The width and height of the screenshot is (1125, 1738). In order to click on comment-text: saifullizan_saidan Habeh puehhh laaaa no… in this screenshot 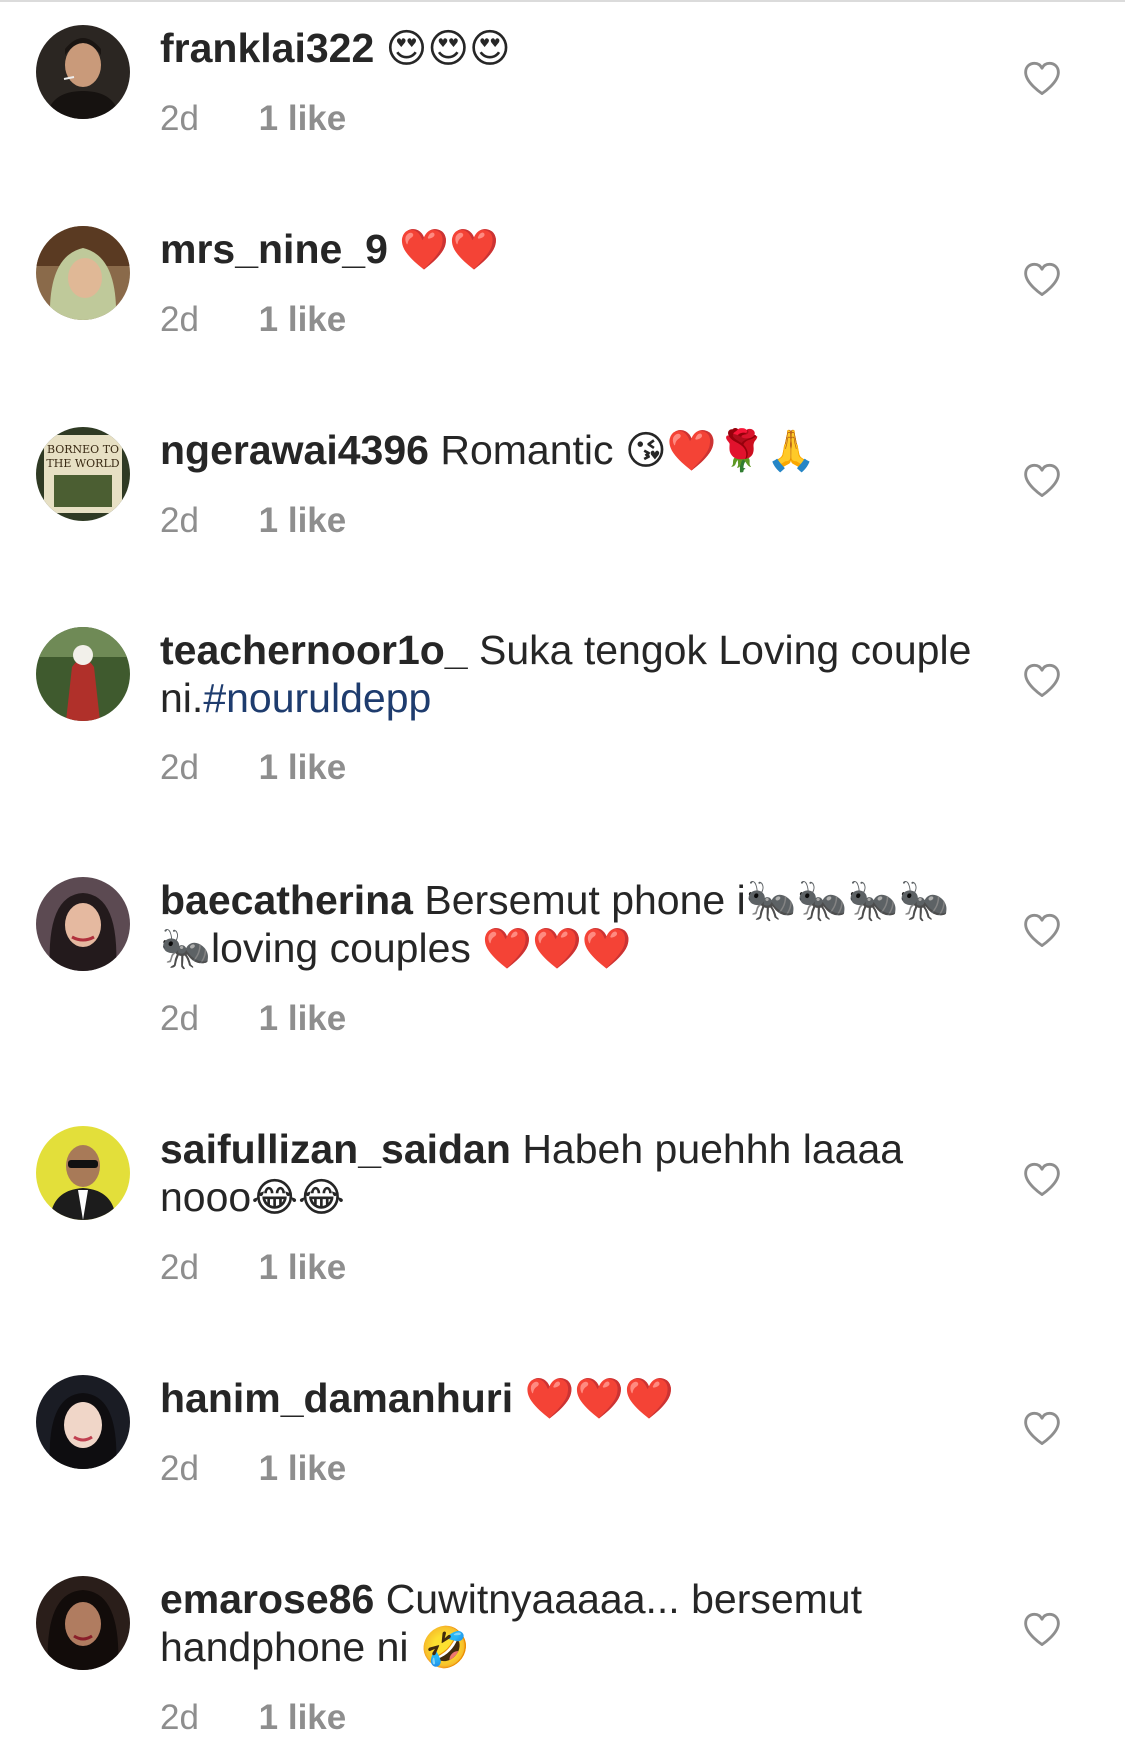, I will do `click(570, 1173)`.